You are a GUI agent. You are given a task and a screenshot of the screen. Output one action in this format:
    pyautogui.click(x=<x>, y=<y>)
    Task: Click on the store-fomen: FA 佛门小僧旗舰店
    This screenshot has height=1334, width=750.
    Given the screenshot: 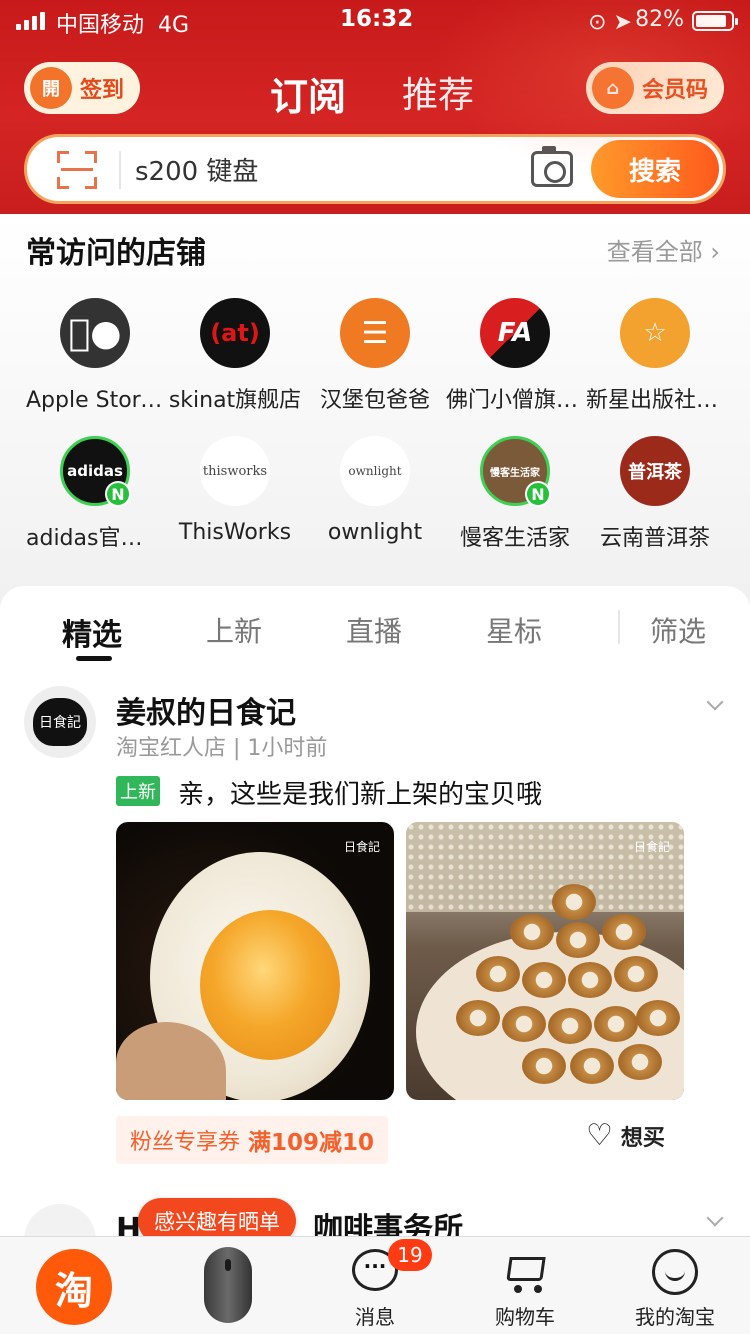 What is the action you would take?
    pyautogui.click(x=515, y=356)
    